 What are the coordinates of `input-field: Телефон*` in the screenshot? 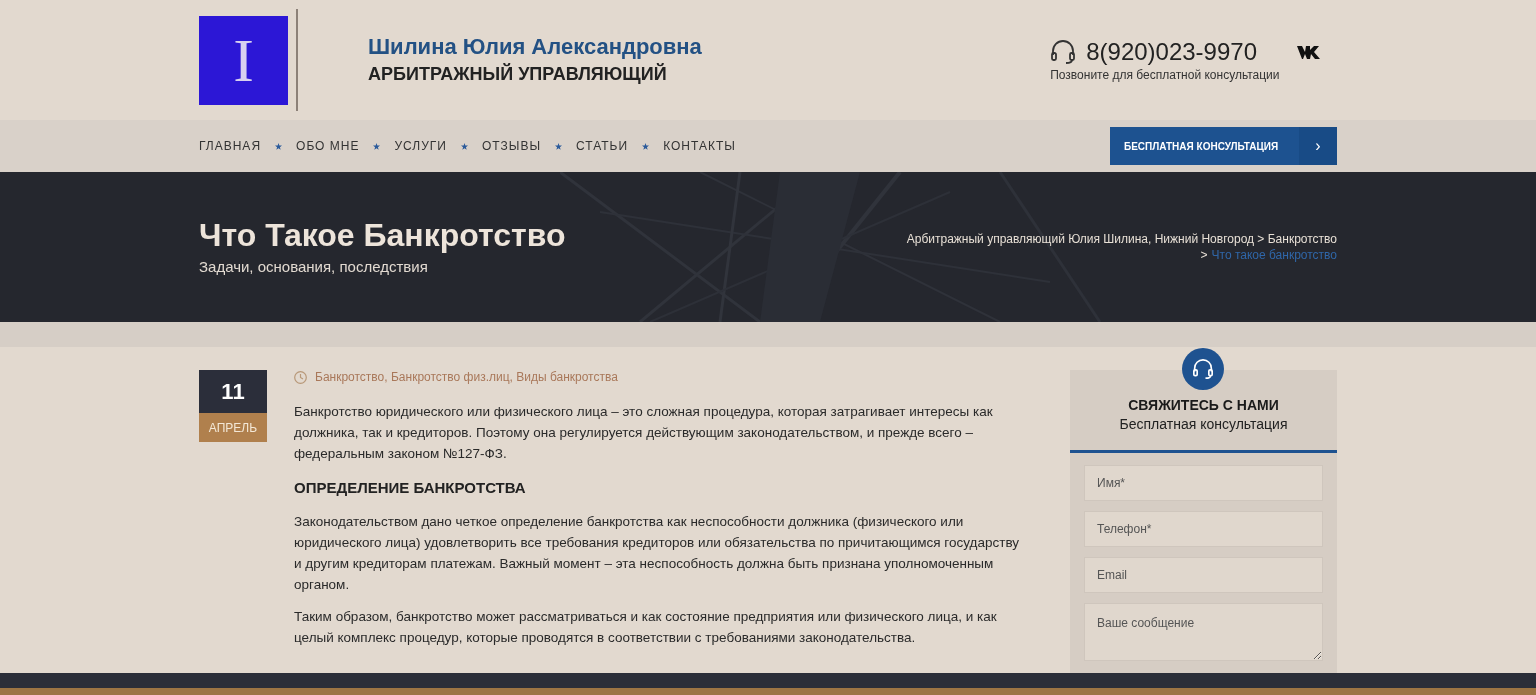 It's located at (1203, 529).